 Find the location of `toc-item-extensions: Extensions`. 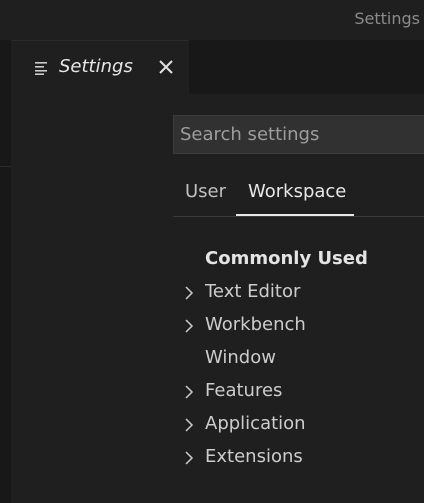

toc-item-extensions: Extensions is located at coordinates (298, 456).